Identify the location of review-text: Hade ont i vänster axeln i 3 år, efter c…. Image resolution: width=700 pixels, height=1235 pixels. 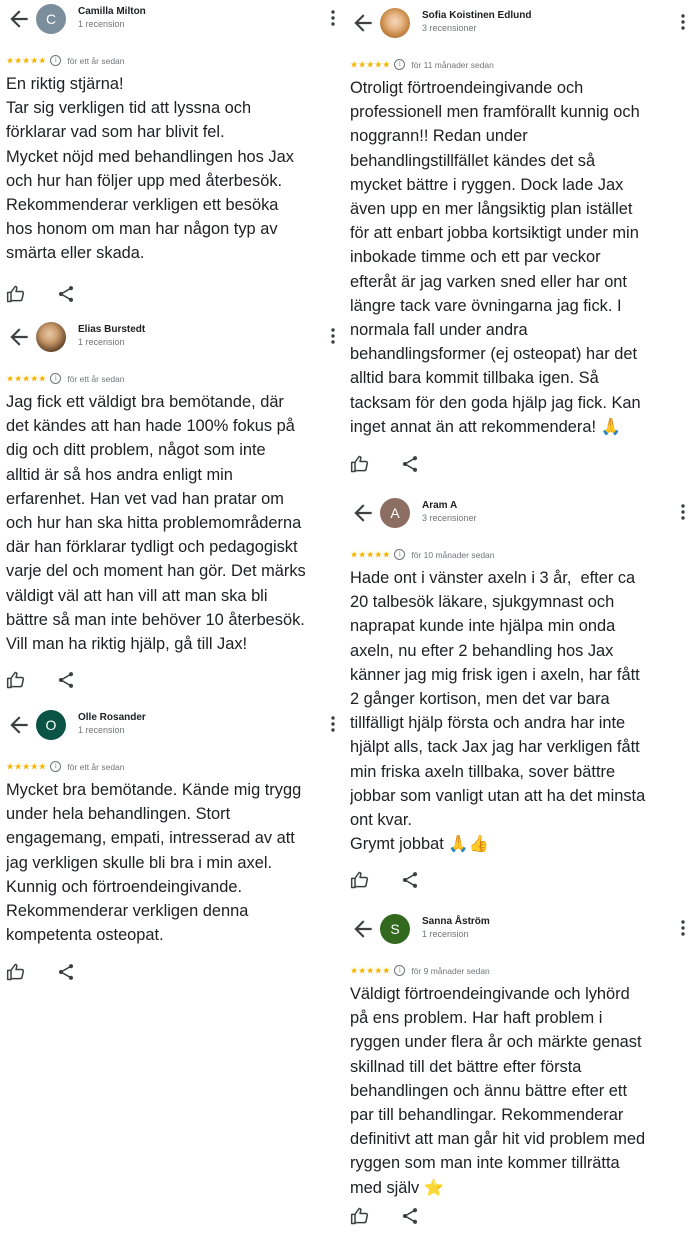
(498, 711).